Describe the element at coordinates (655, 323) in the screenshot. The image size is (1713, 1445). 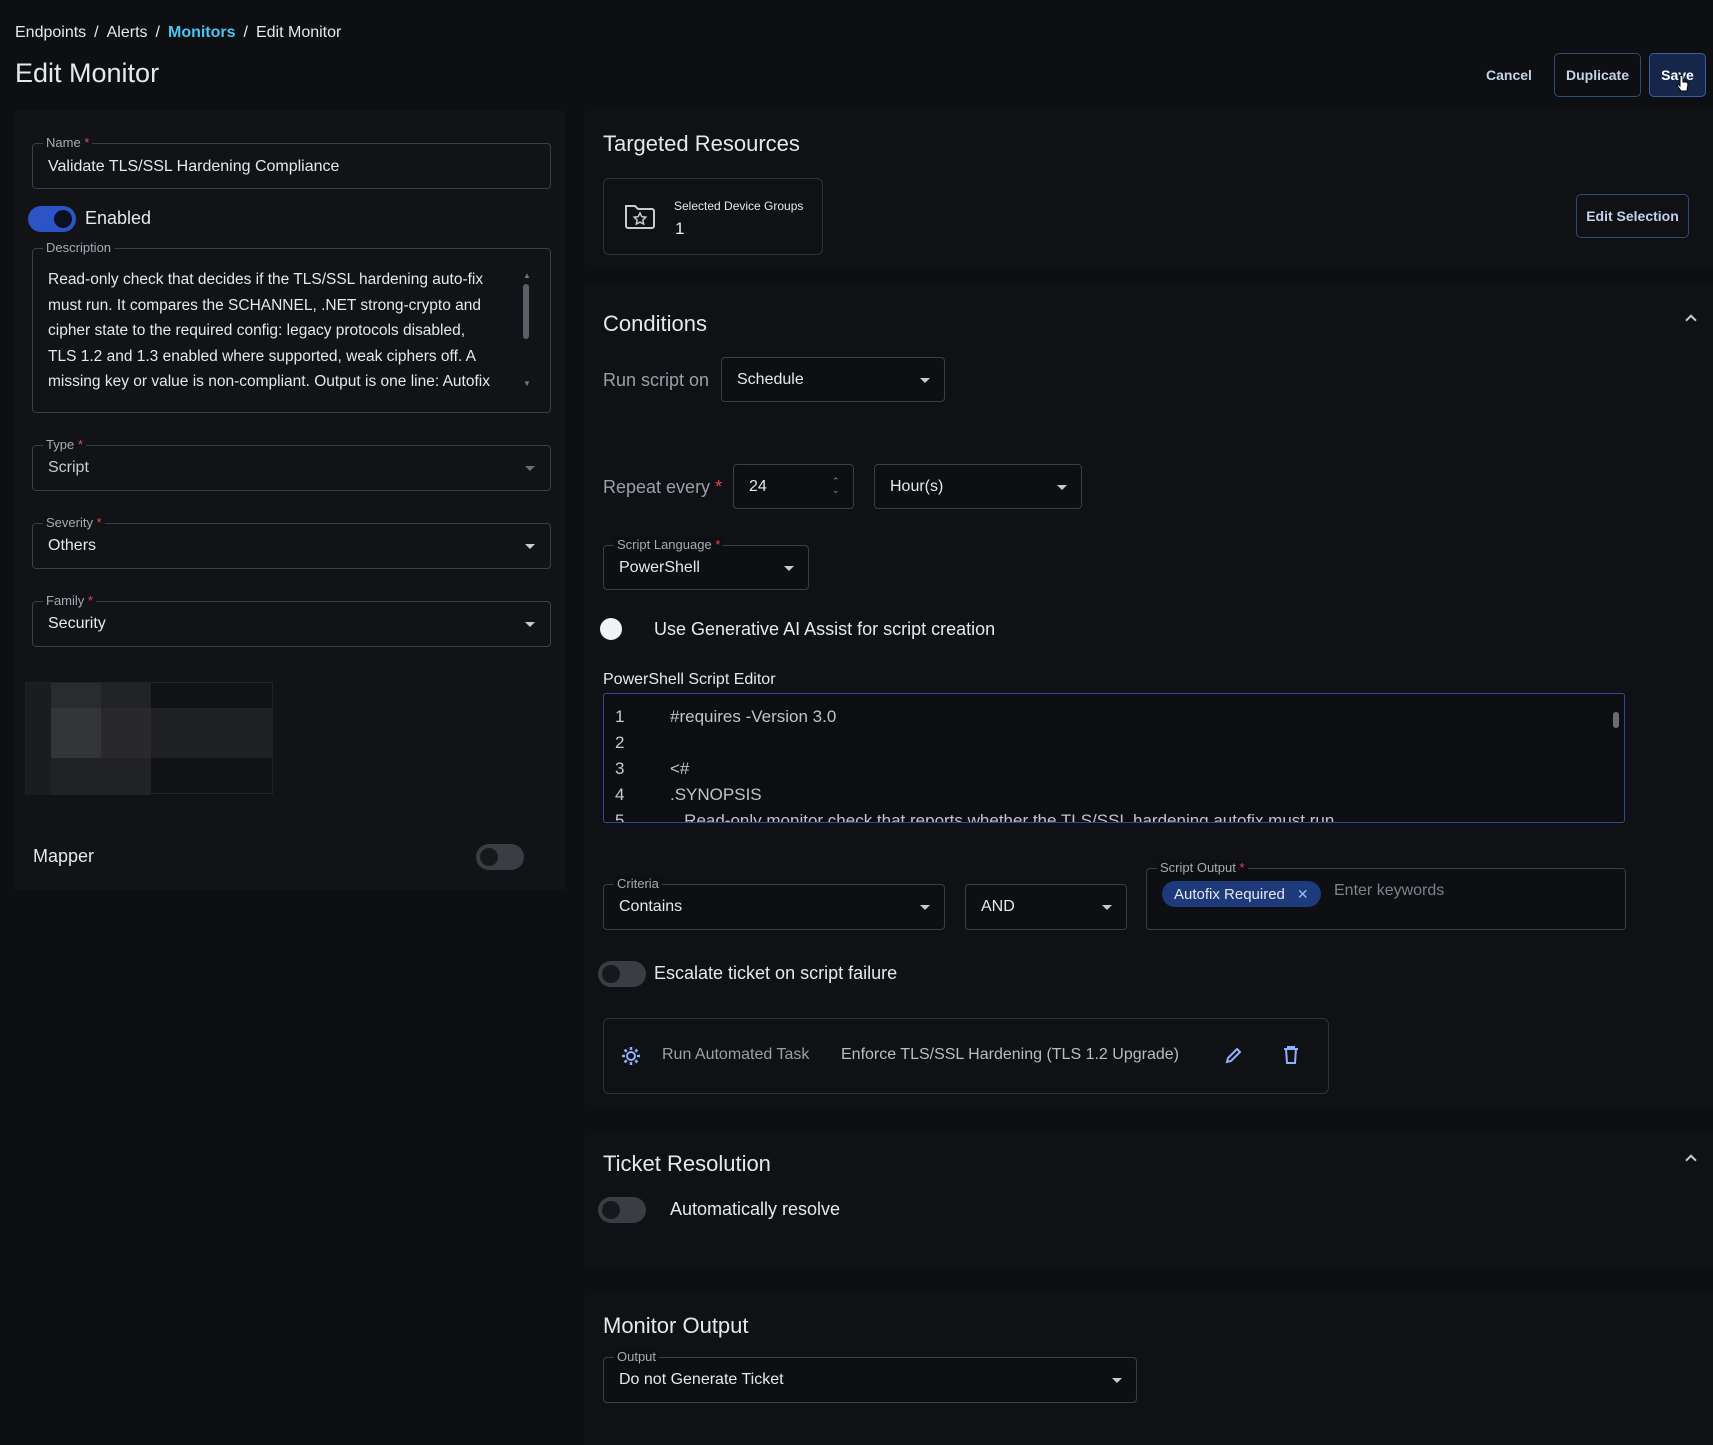
I see `conditions-title: Conditions` at that location.